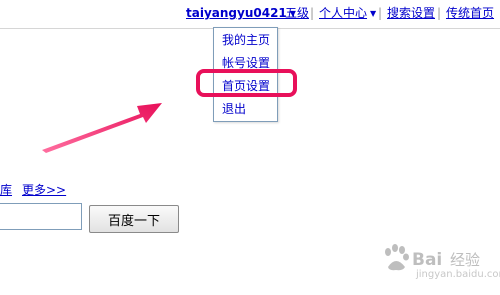 This screenshot has width=500, height=295. What do you see at coordinates (234, 109) in the screenshot?
I see `menu-item-logout: 退出` at bounding box center [234, 109].